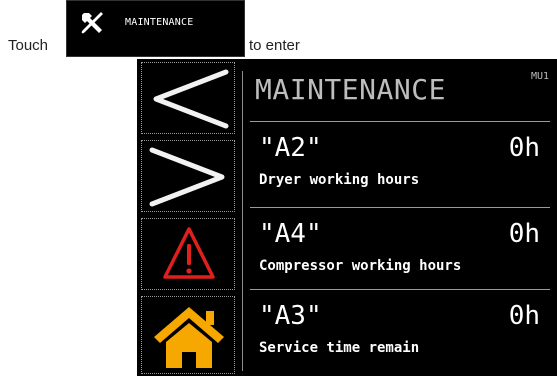  Describe the element at coordinates (191, 99) in the screenshot. I see `chevron-left-icon` at that location.